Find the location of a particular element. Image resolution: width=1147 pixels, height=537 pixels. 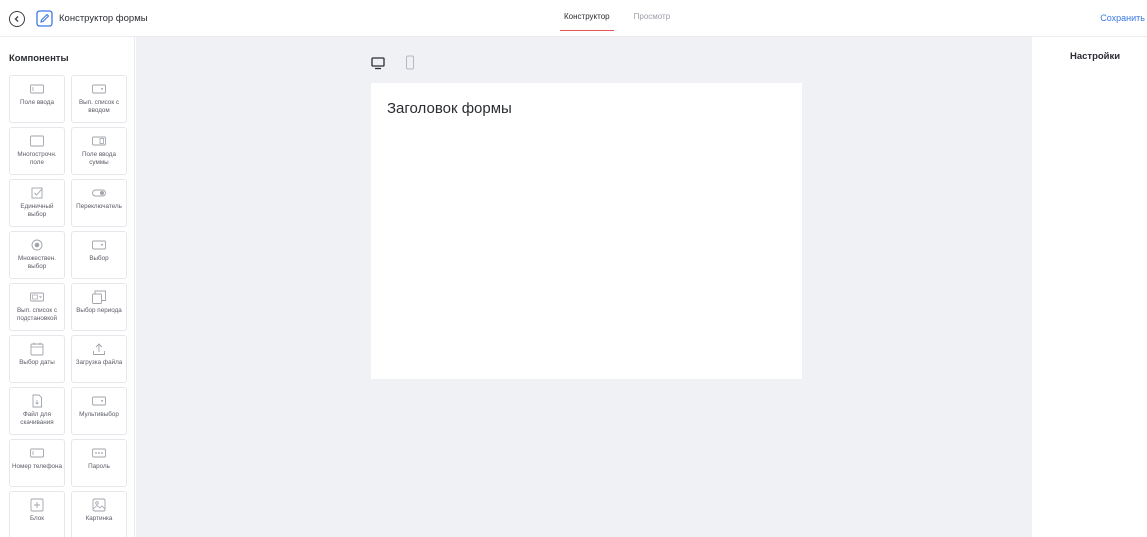

tab-preview: Просмотр is located at coordinates (652, 18).